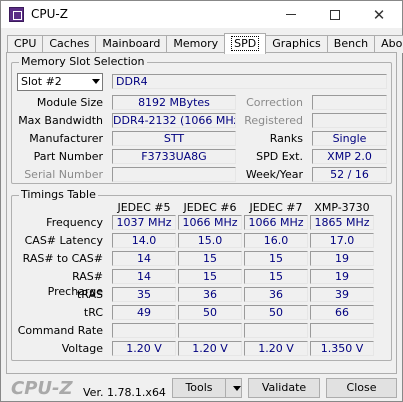 Image resolution: width=403 pixels, height=402 pixels. I want to click on tools-button: Tools, so click(199, 388).